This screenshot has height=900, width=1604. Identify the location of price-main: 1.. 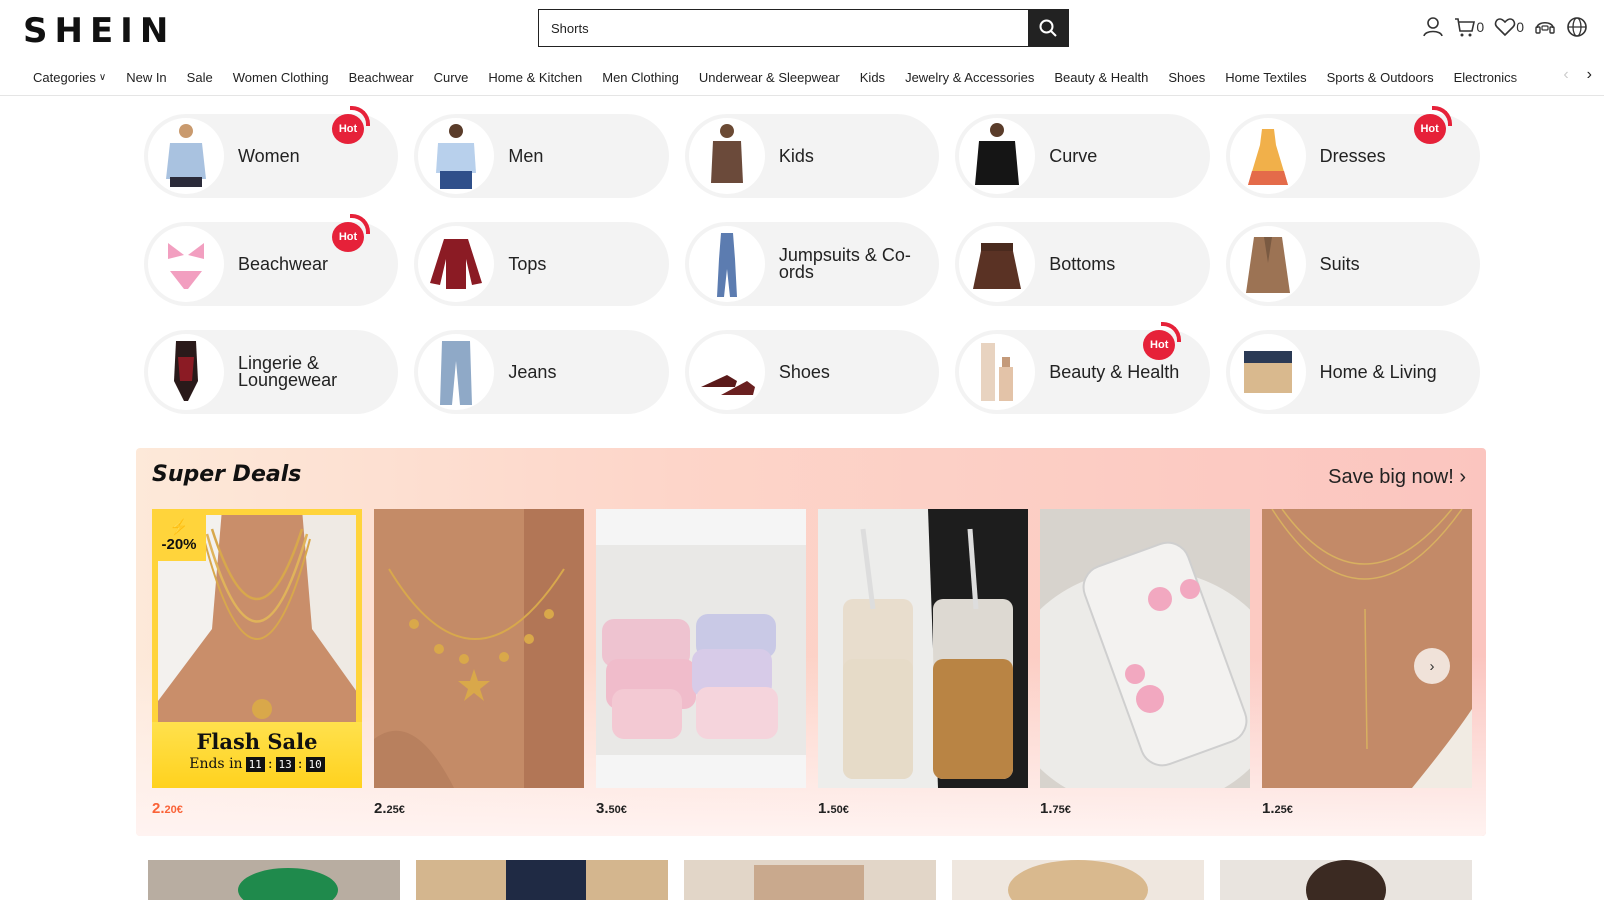
(1268, 808).